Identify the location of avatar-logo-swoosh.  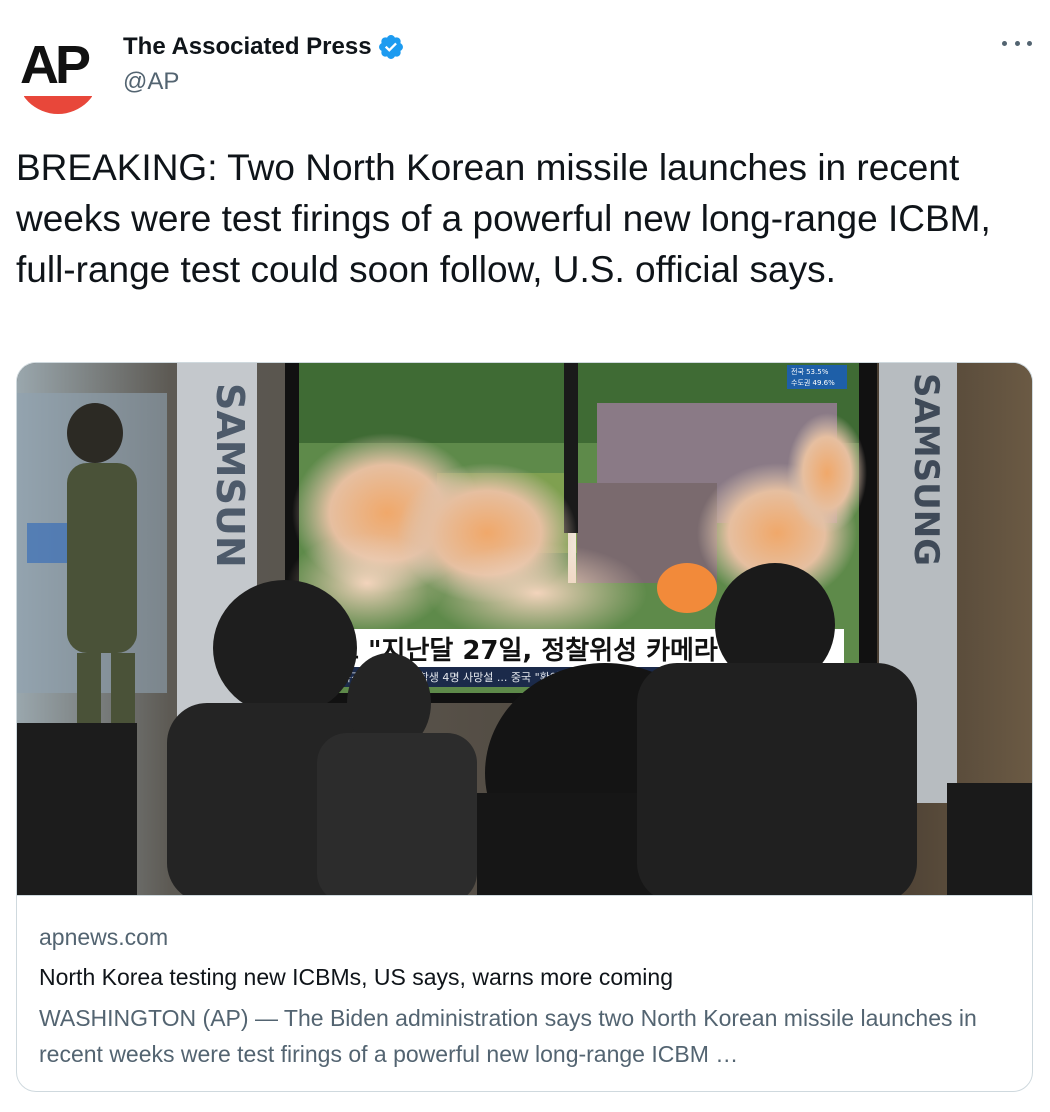
(58, 105).